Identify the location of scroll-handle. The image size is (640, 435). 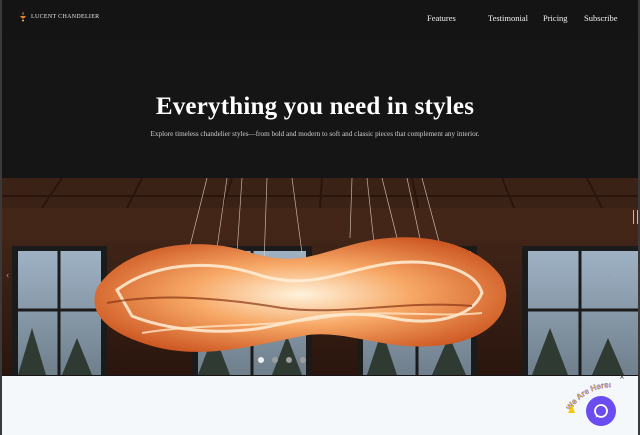
(635, 217).